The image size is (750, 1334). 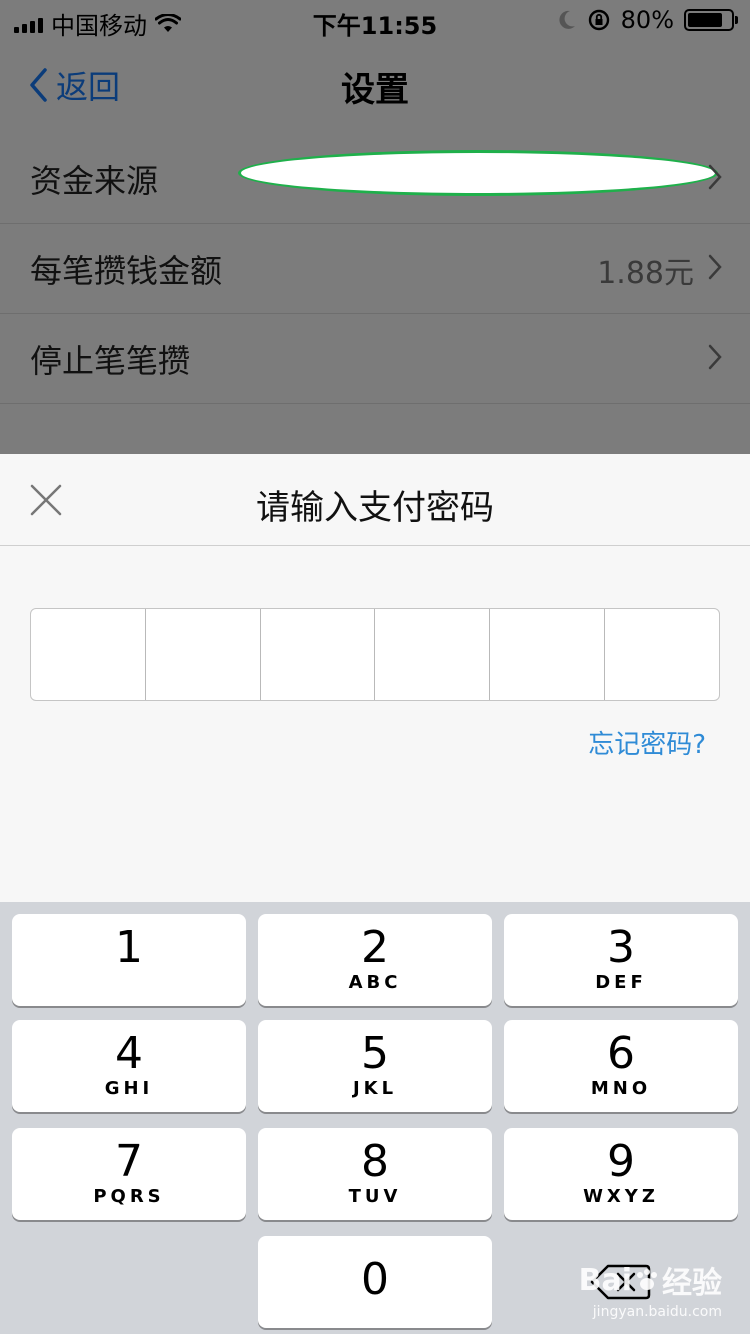 I want to click on key-7: 7 PQRS, so click(x=129, y=1174).